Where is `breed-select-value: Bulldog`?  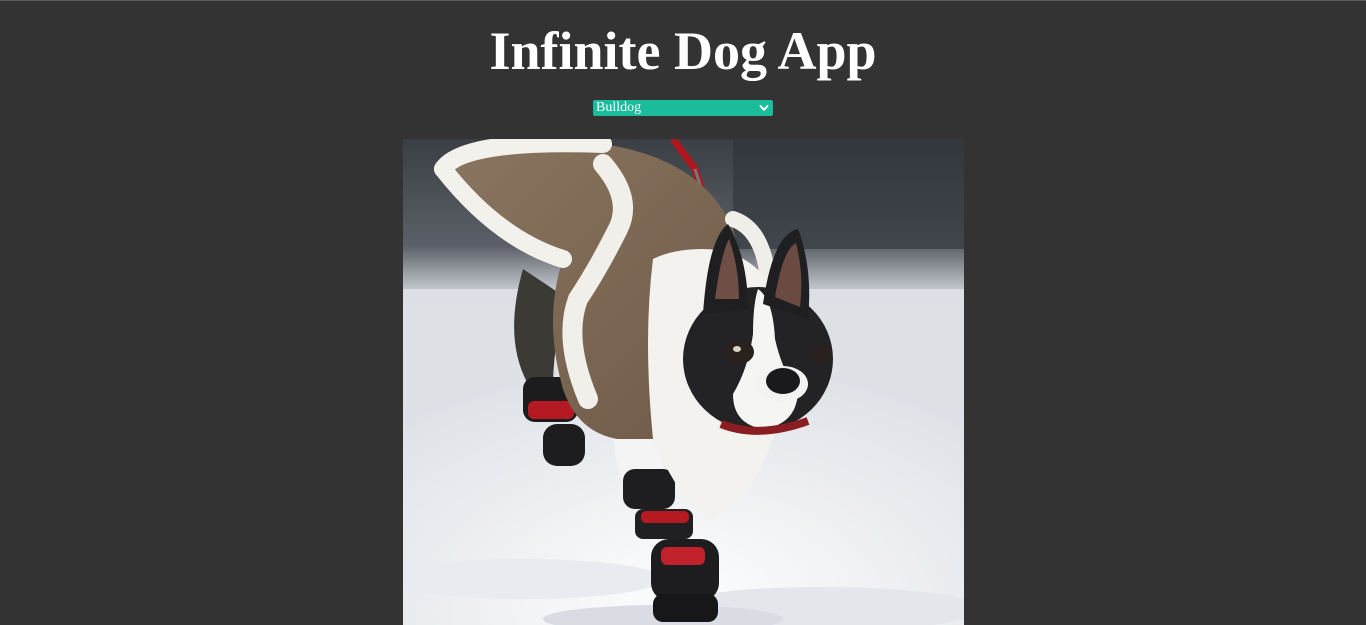 breed-select-value: Bulldog is located at coordinates (619, 107).